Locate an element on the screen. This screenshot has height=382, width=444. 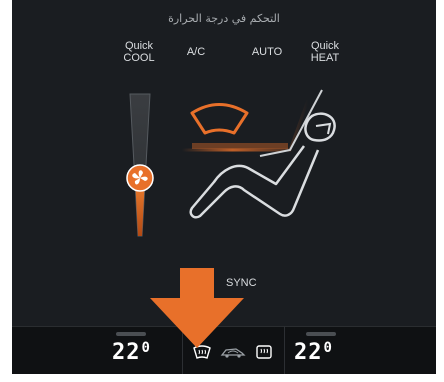
right-temperature-whole: 22 is located at coordinates (308, 352).